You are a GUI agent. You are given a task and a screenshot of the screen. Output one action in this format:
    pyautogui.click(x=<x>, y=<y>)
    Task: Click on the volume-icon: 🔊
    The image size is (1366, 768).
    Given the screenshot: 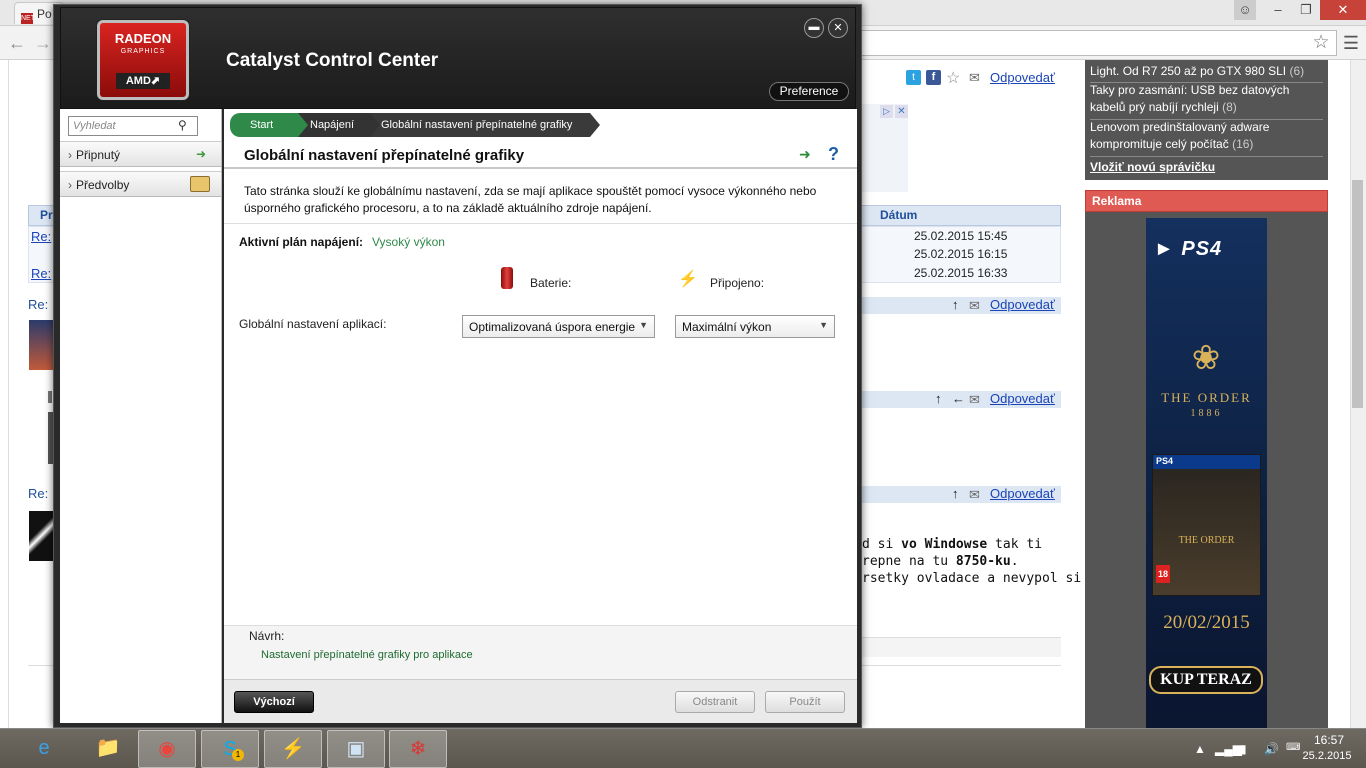 What is the action you would take?
    pyautogui.click(x=1271, y=749)
    